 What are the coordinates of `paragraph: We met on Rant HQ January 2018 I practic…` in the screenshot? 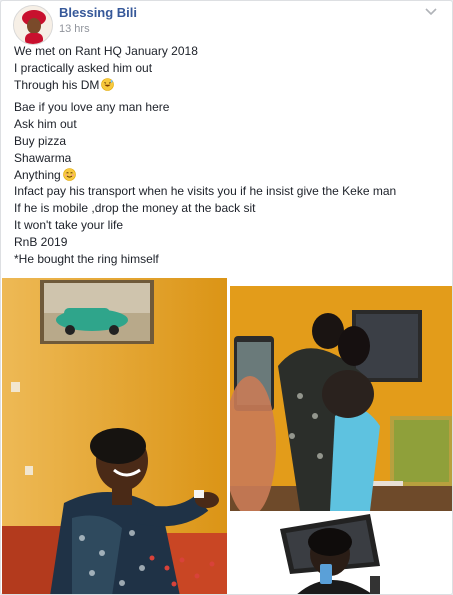 It's located at (229, 68).